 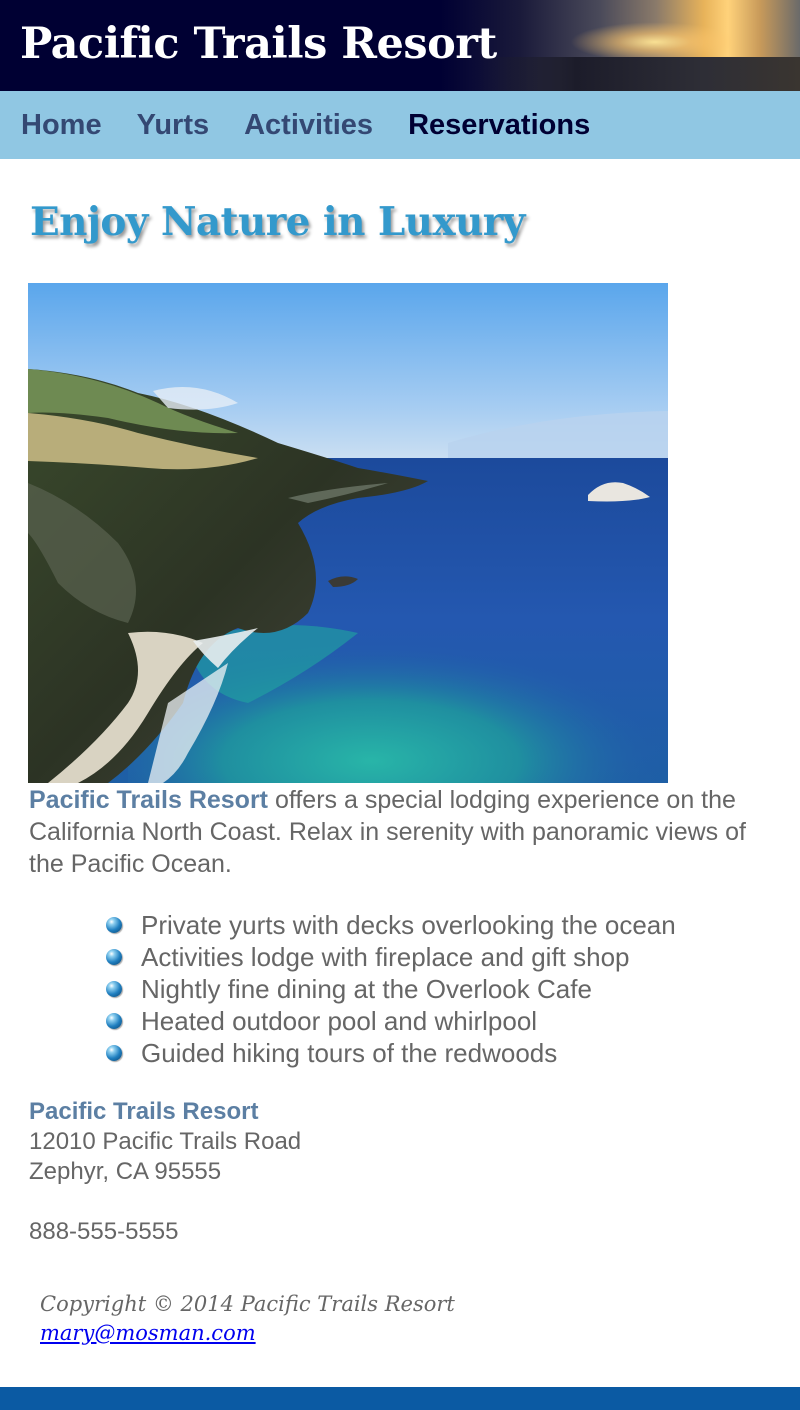 I want to click on nav-link-yurts: Yurts, so click(x=173, y=125).